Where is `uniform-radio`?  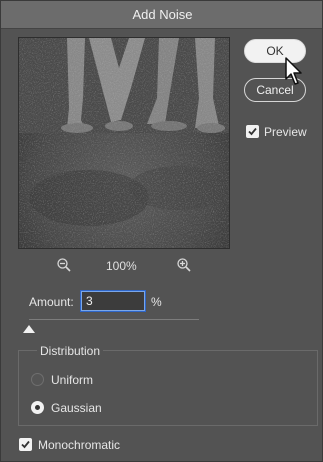
uniform-radio is located at coordinates (37, 379).